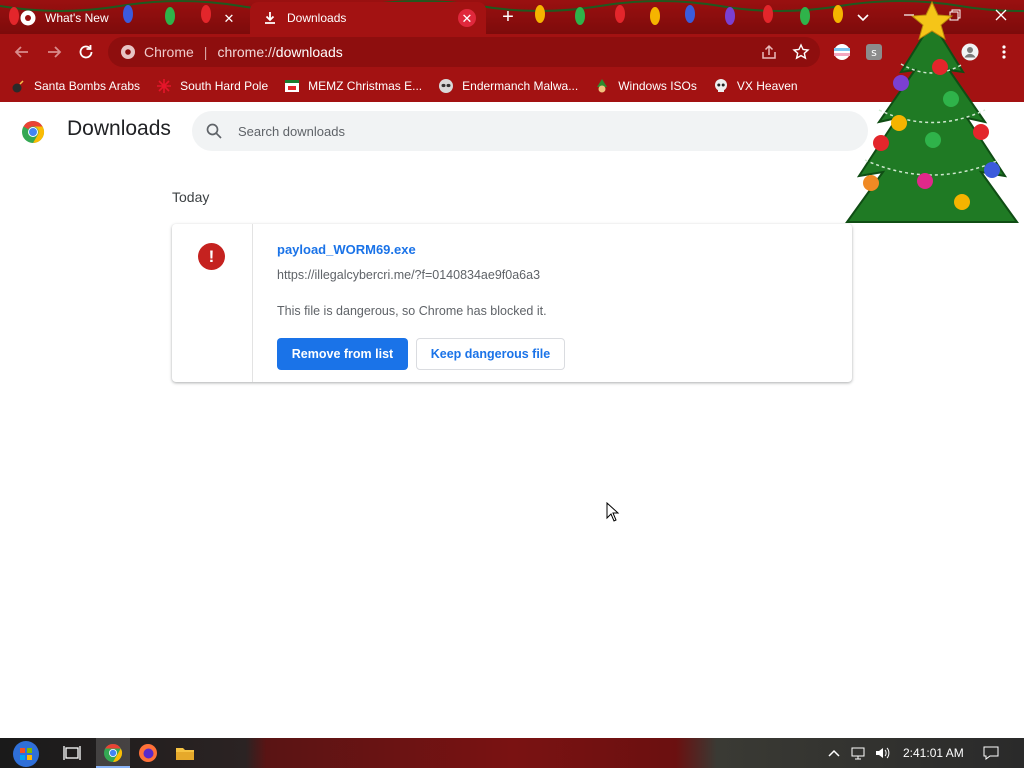  Describe the element at coordinates (508, 17) in the screenshot. I see `new-tab-button: +` at that location.